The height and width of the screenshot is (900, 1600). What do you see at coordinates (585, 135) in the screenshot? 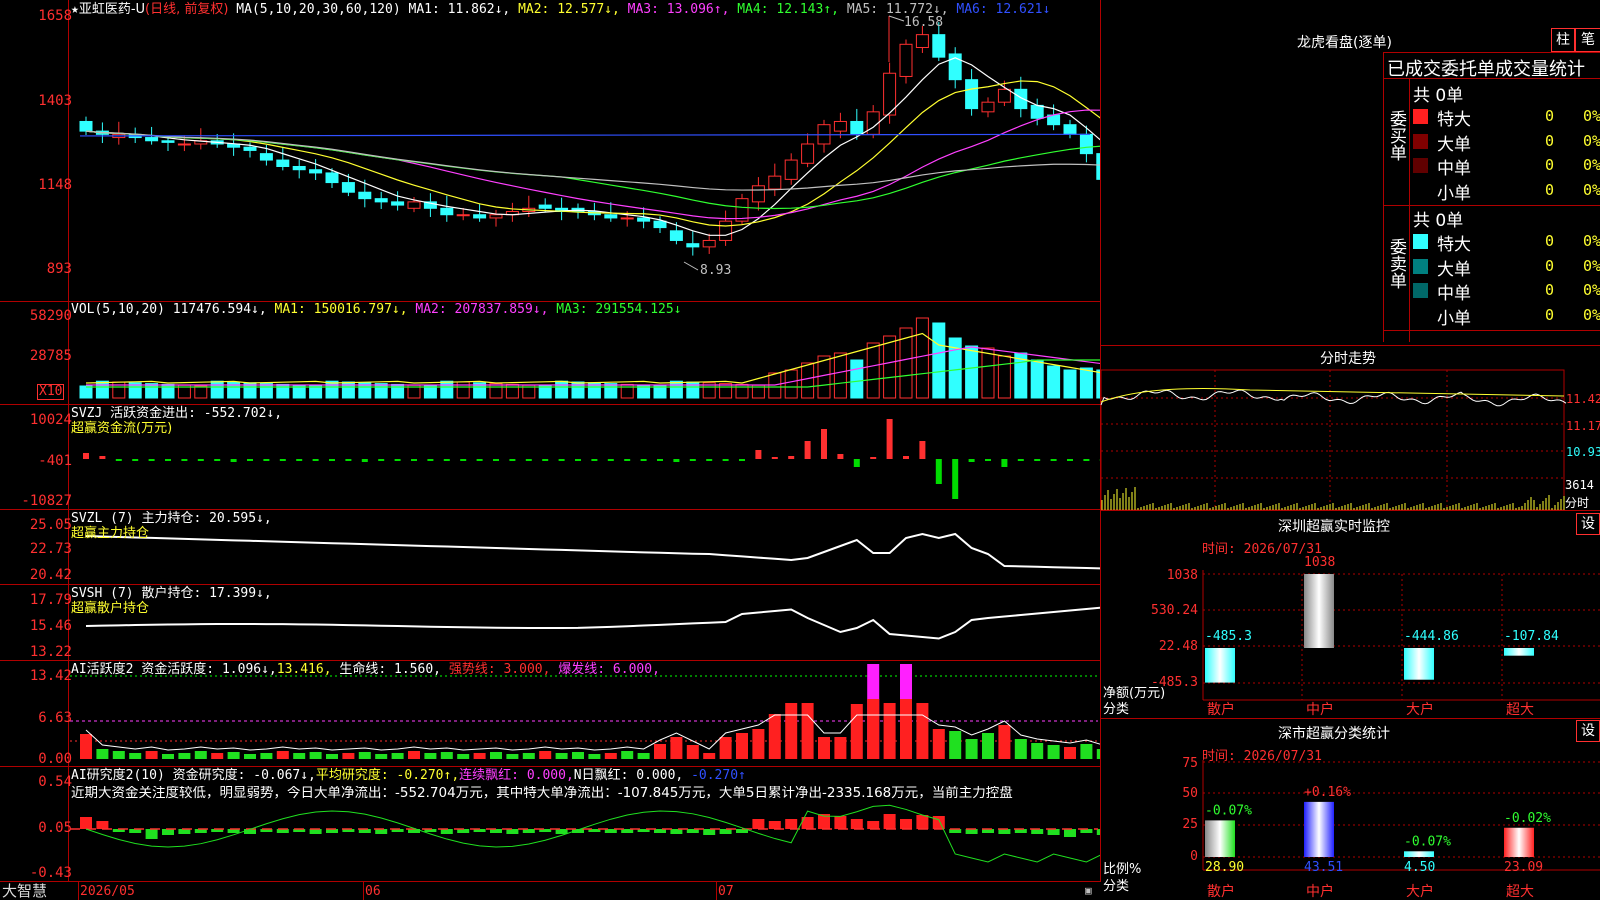
I see `ma6-line` at bounding box center [585, 135].